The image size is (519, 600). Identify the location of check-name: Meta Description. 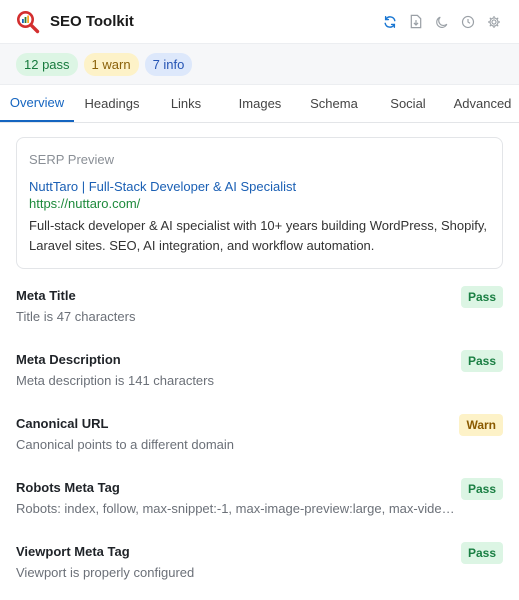
(68, 359).